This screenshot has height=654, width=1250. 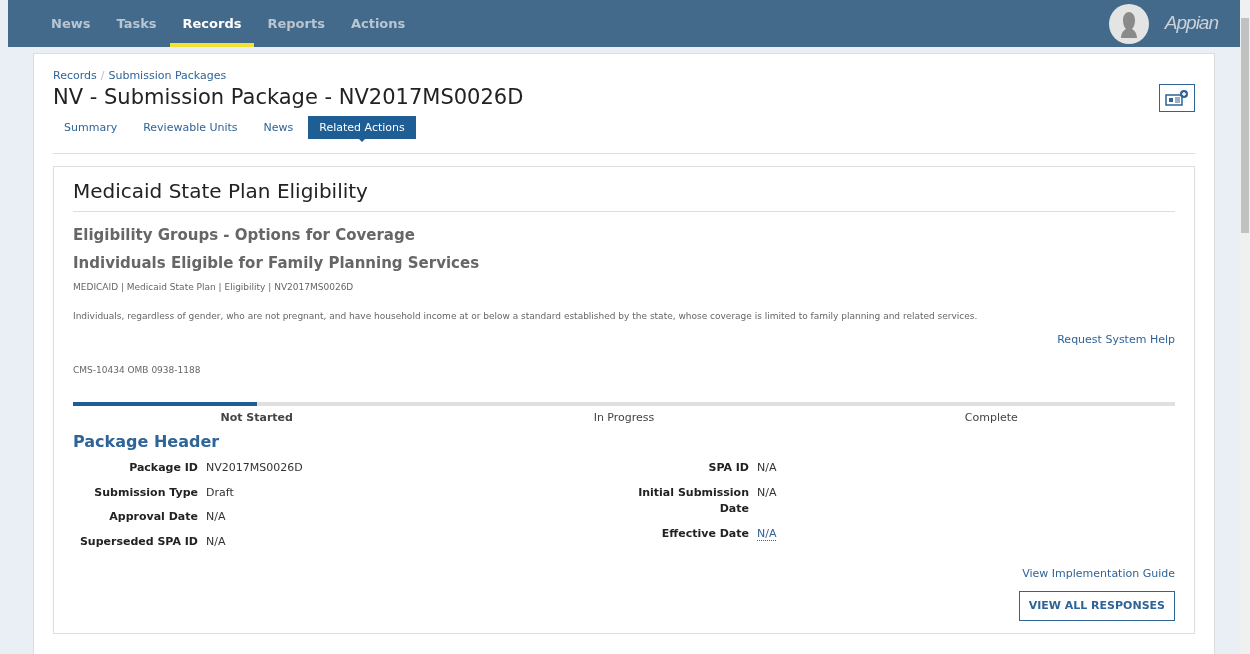 I want to click on field-label: Superseded SPA ID, so click(x=138, y=541).